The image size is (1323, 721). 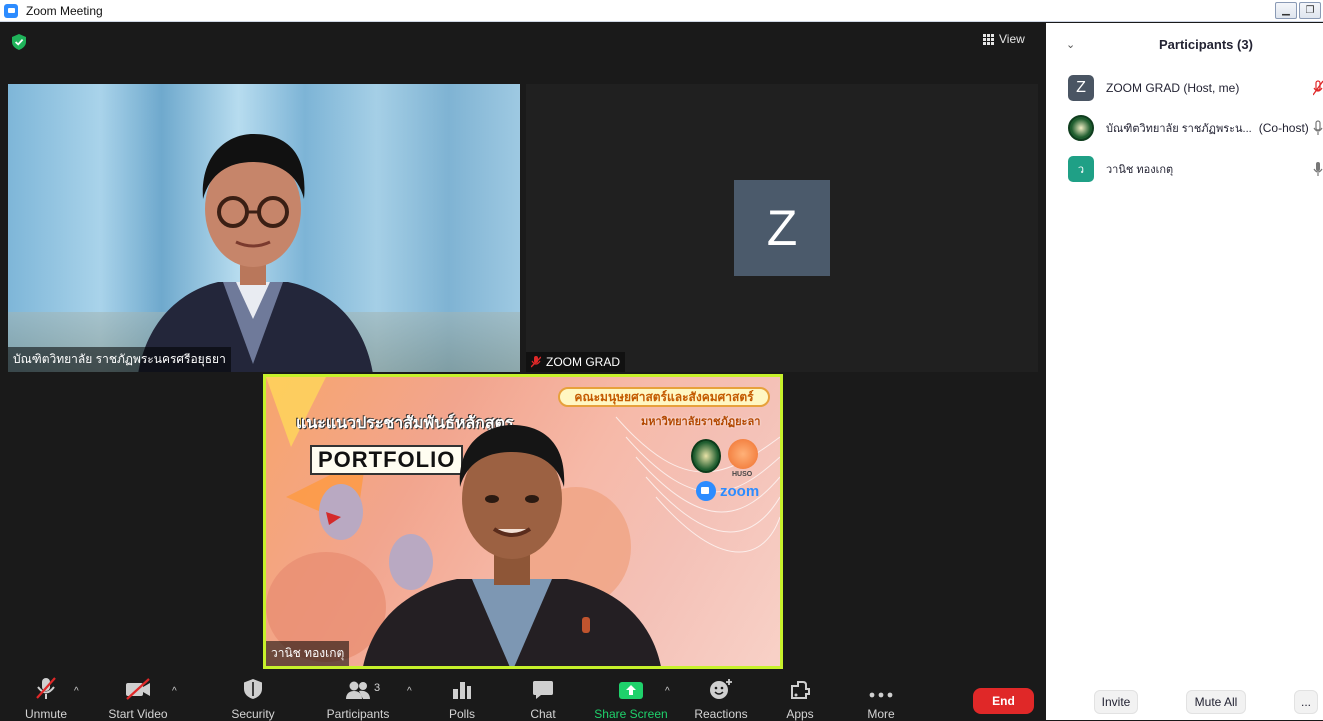 I want to click on participant-name: วานิช ทองเกตุ, so click(x=1140, y=170).